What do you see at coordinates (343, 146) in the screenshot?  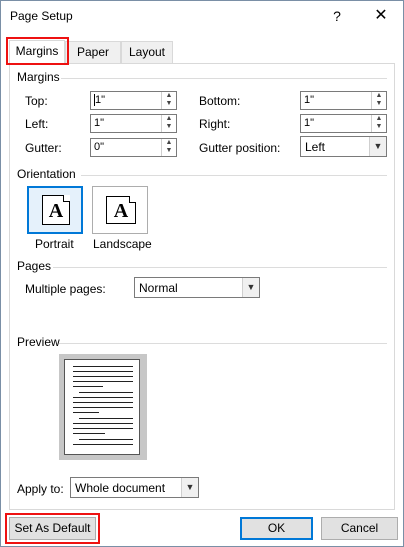 I see `gutter-position-select: Left ▼` at bounding box center [343, 146].